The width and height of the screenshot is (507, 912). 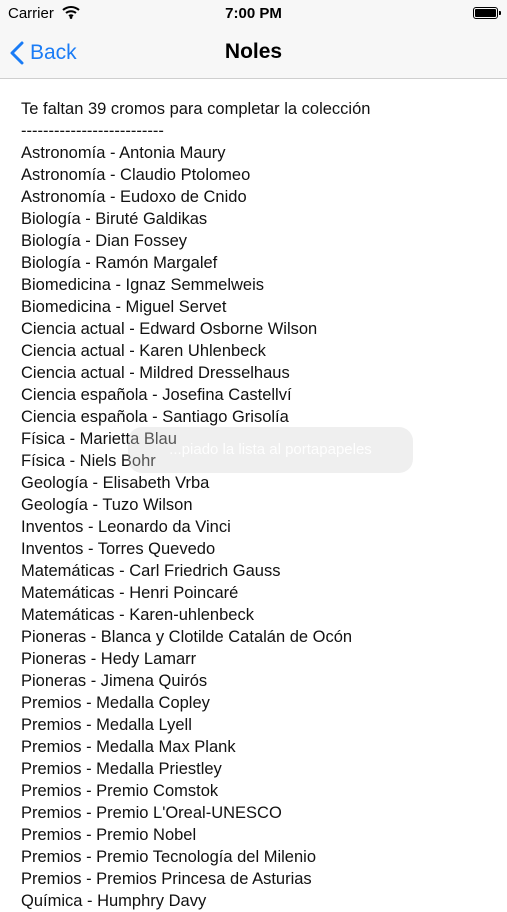 I want to click on list-item: Geología - Tuzo Wilson, so click(x=107, y=505).